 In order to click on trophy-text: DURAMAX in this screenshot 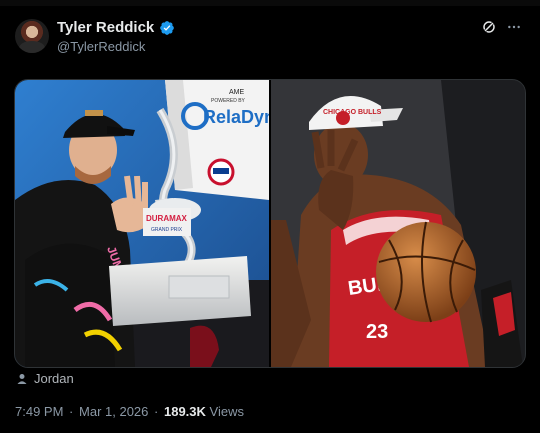, I will do `click(167, 218)`.